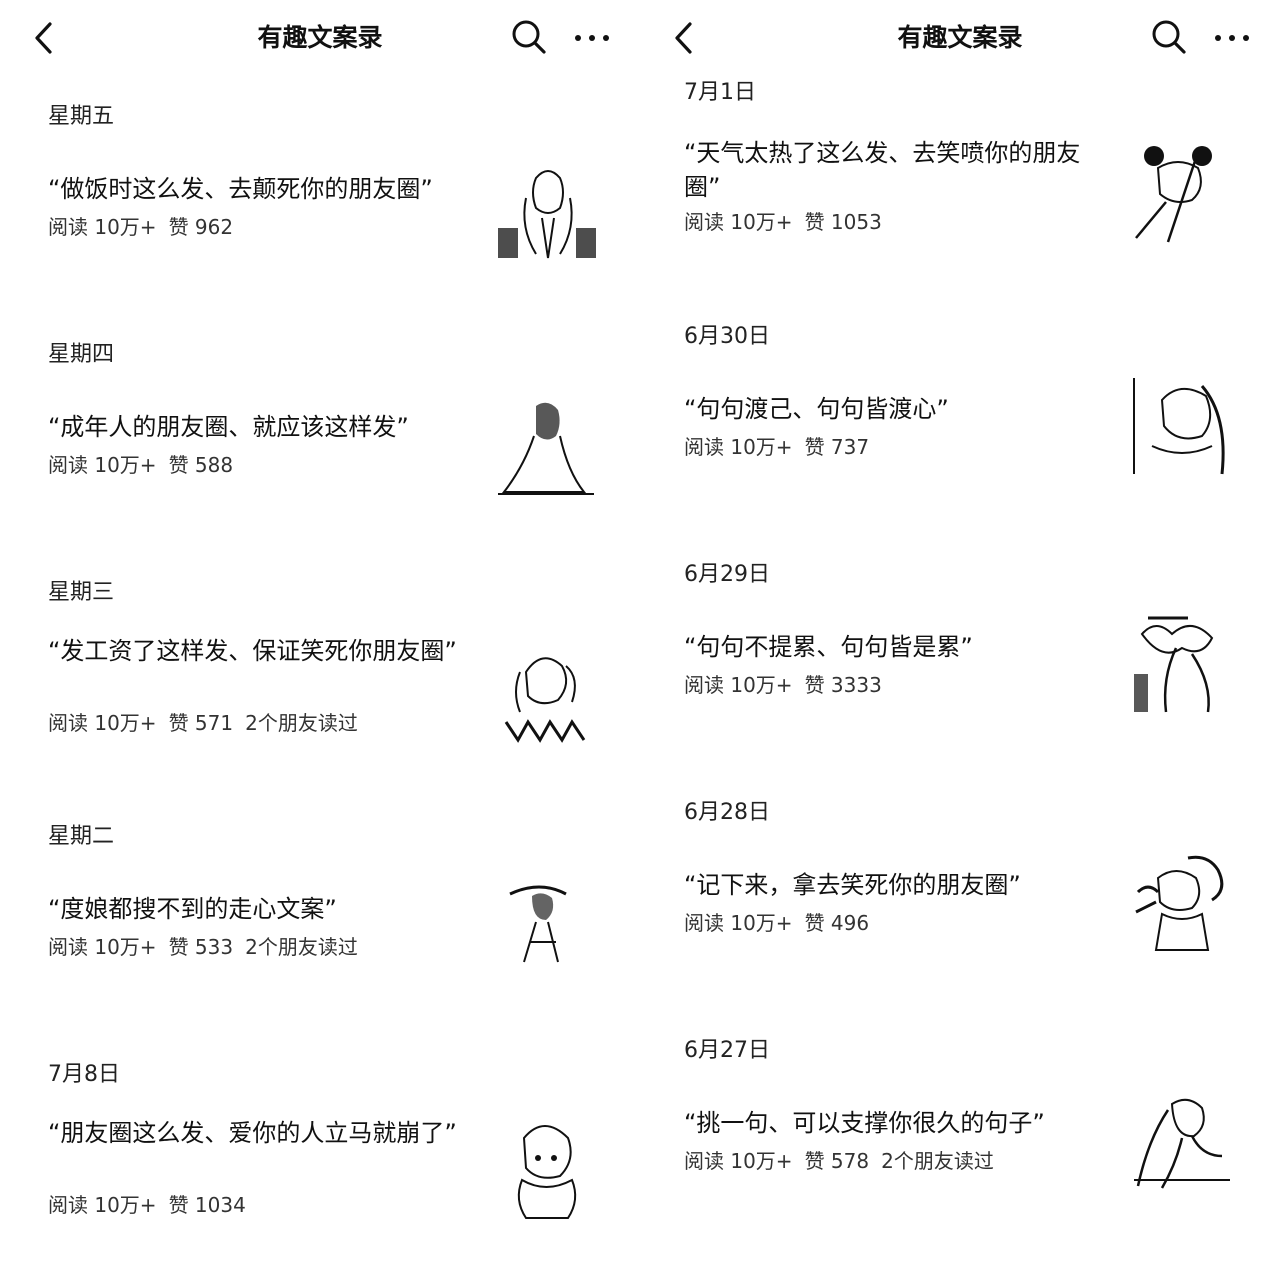 The height and width of the screenshot is (1280, 1280). I want to click on article-title: “句句渡己、句句皆渡心”, so click(816, 409).